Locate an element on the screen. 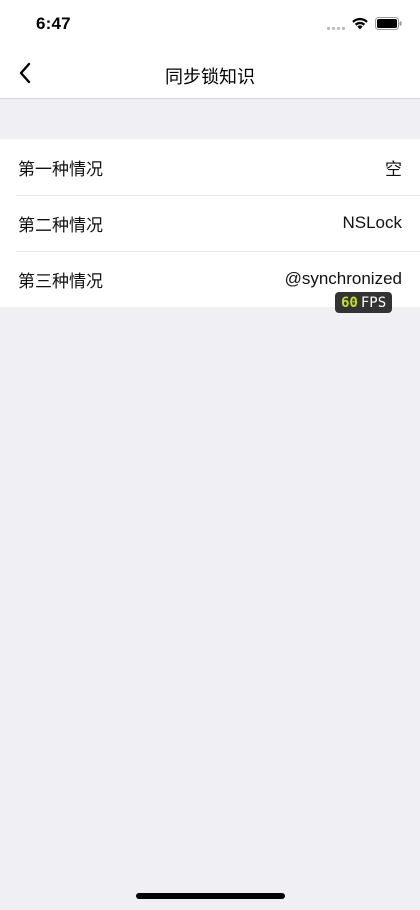 This screenshot has height=910, width=420. list-item-value: @synchronized is located at coordinates (343, 278).